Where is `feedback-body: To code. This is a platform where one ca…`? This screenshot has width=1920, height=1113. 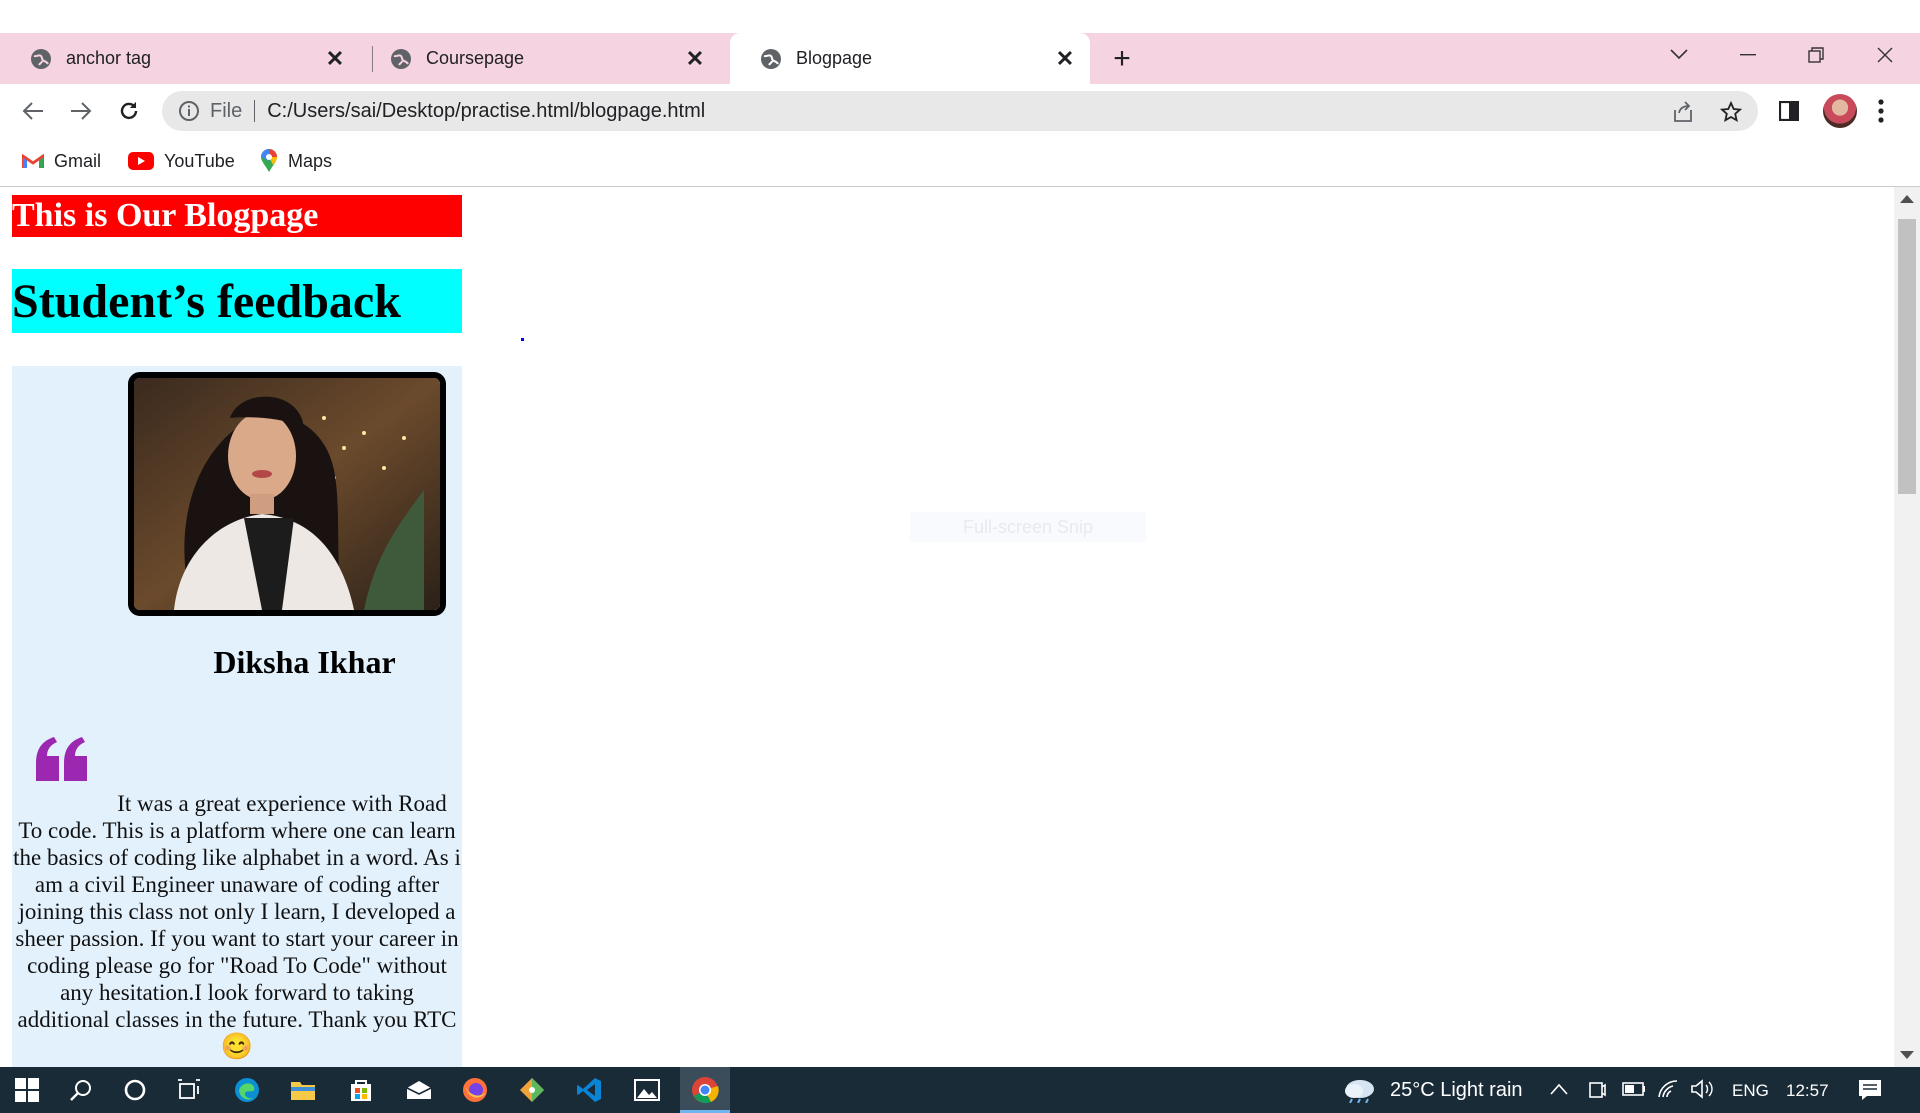
feedback-body: To code. This is a platform where one ca… is located at coordinates (237, 925).